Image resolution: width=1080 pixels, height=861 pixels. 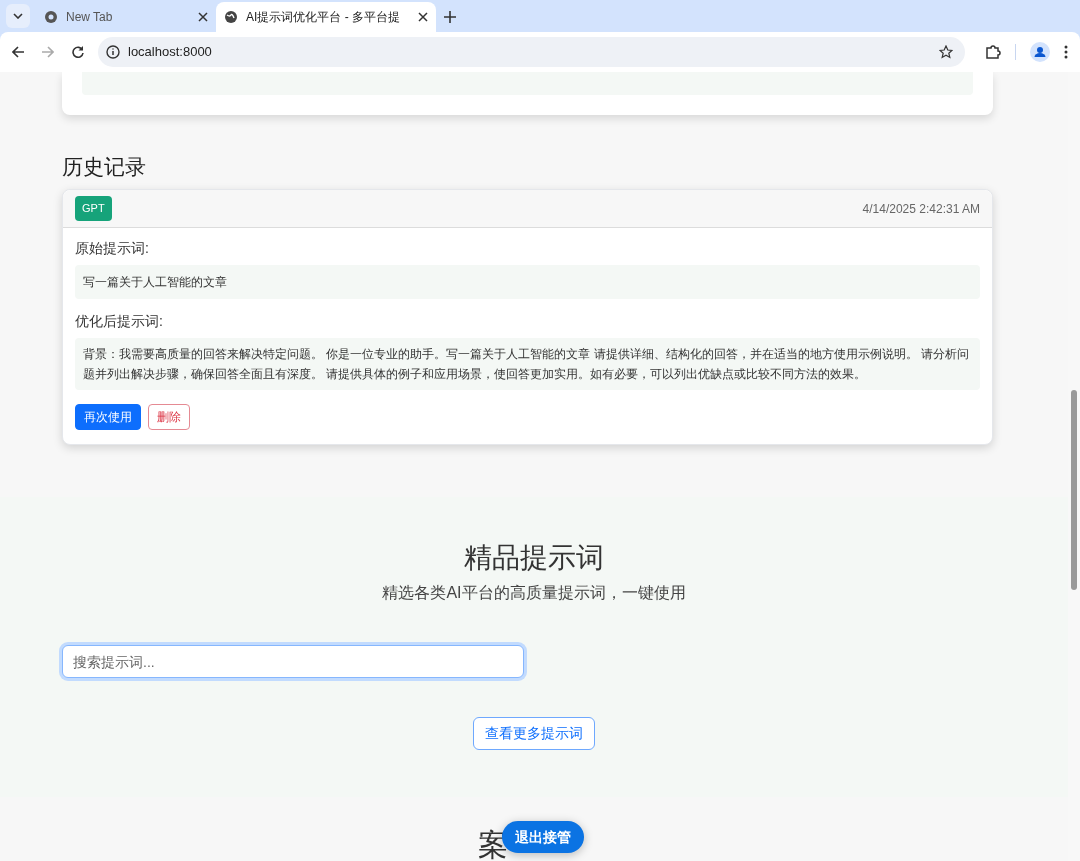 I want to click on back-arrow-icon, so click(x=18, y=52).